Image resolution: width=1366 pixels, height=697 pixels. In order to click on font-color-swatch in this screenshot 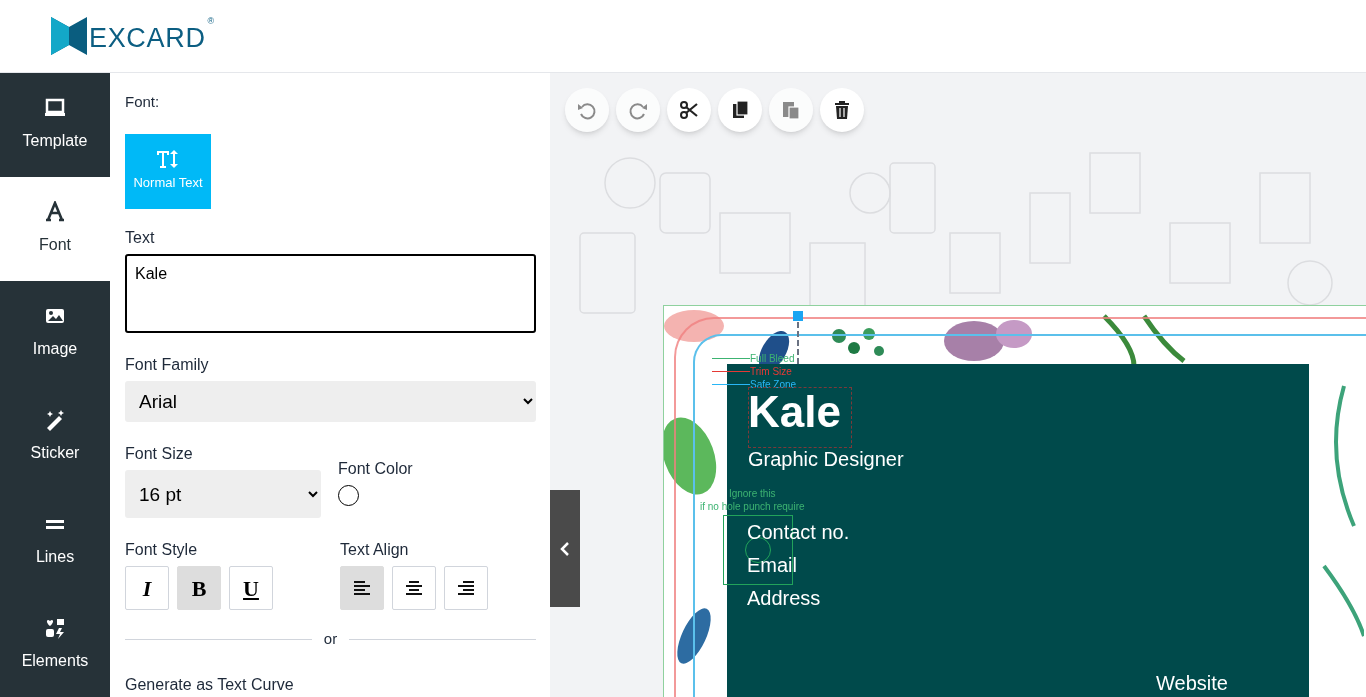, I will do `click(348, 496)`.